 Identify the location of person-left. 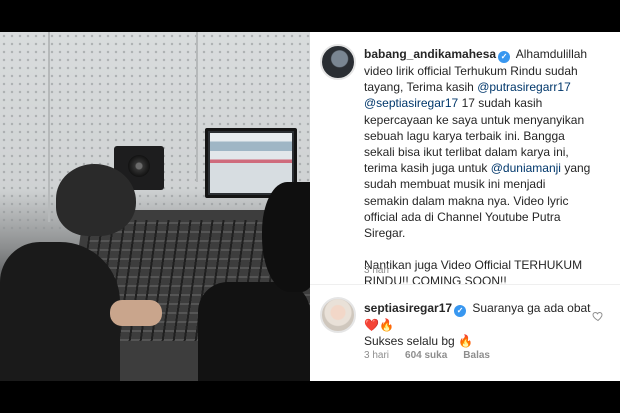
(60, 311).